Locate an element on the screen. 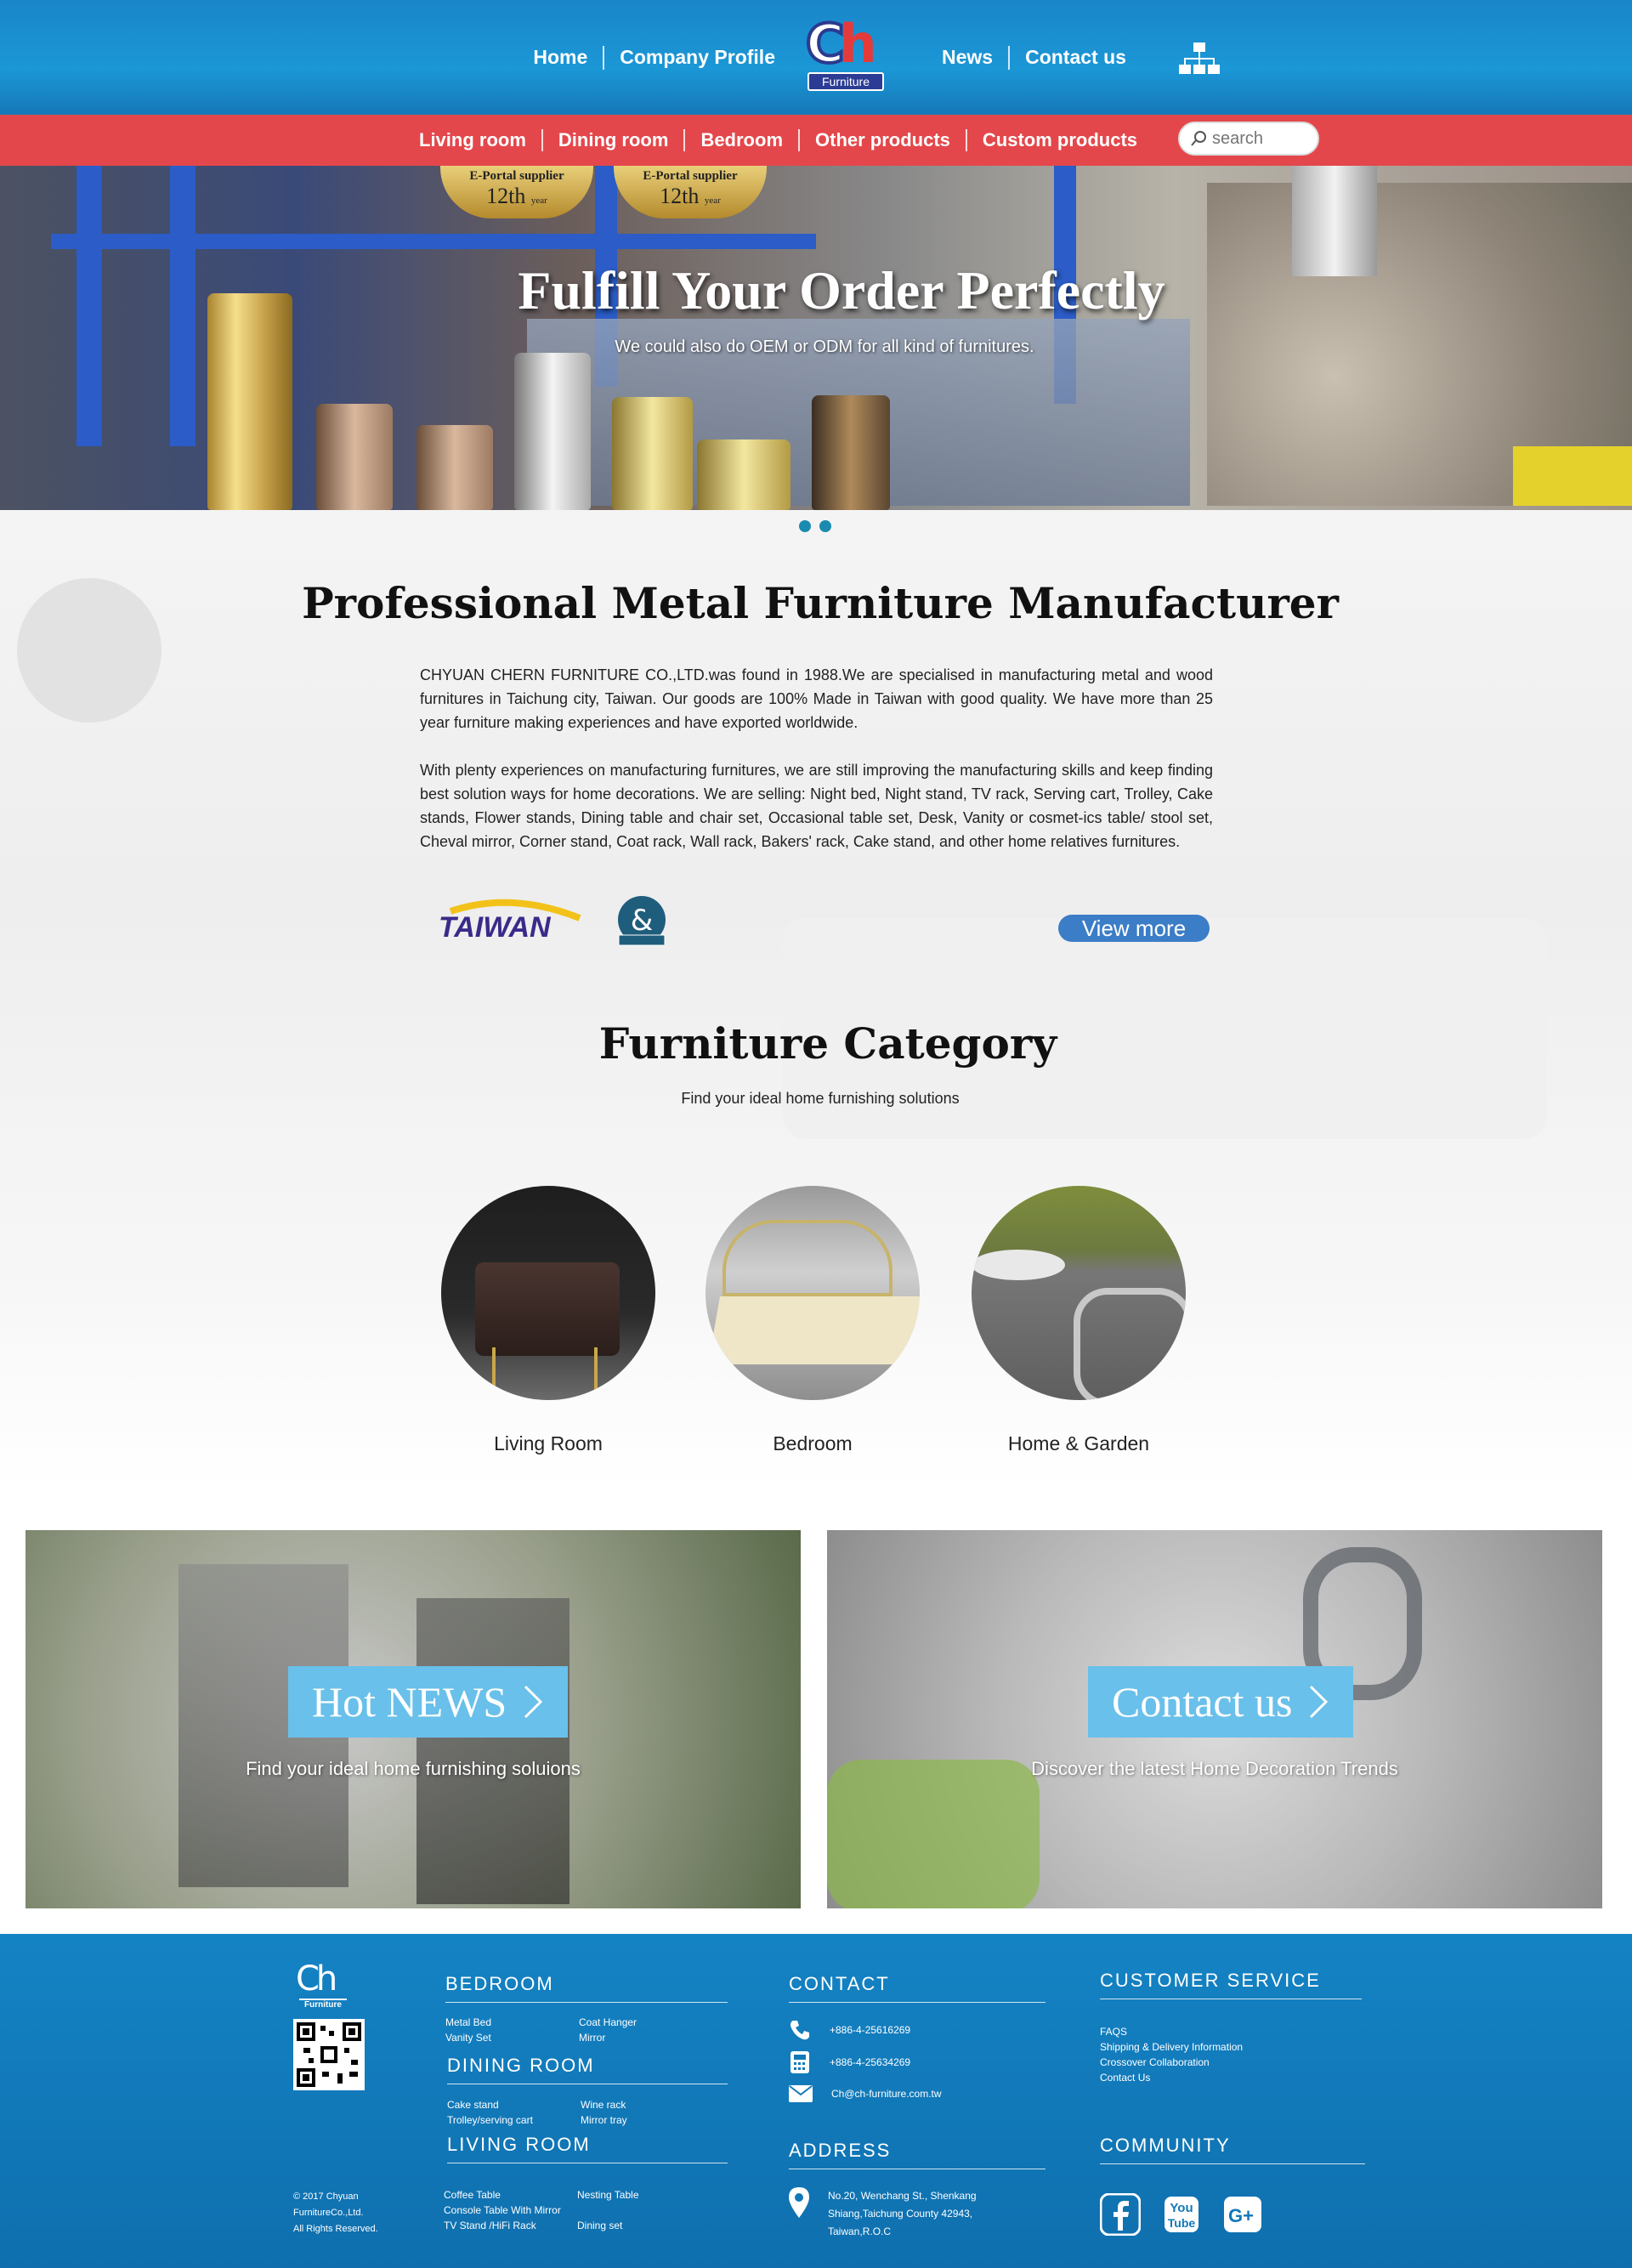 The height and width of the screenshot is (2268, 1632). category-dining-room-link: Dining room is located at coordinates (613, 140).